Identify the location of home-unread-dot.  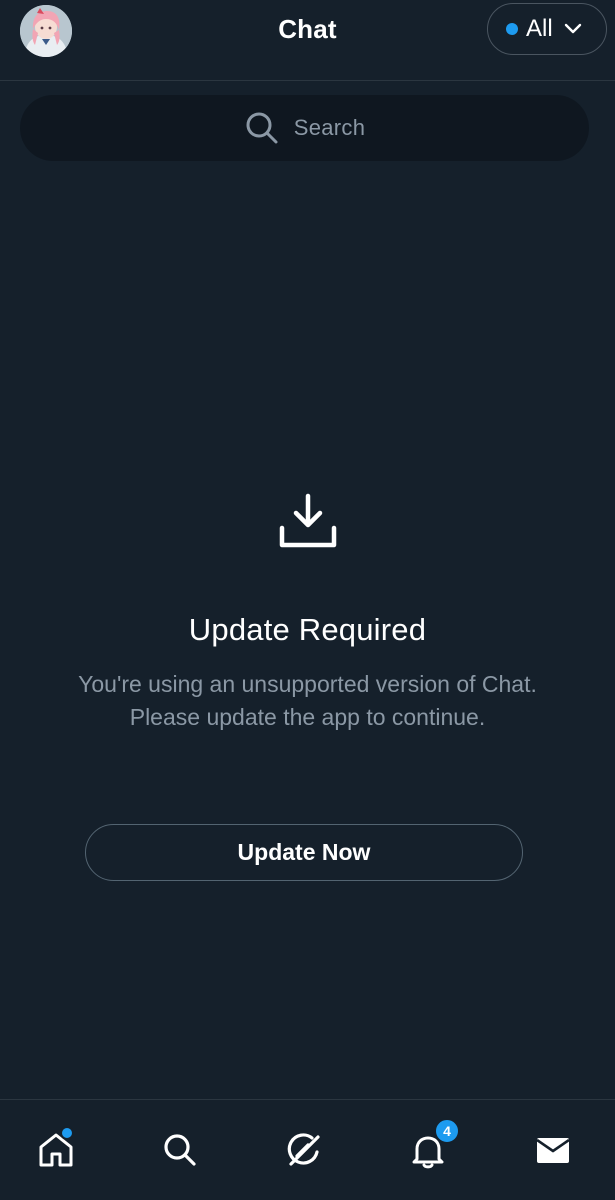
(67, 1133).